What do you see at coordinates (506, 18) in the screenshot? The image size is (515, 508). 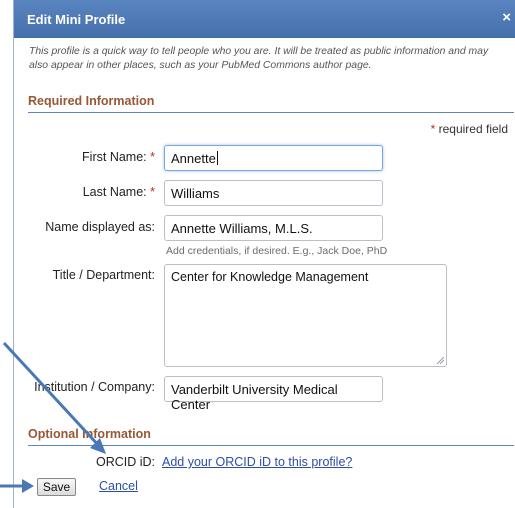 I see `close-icon: ×` at bounding box center [506, 18].